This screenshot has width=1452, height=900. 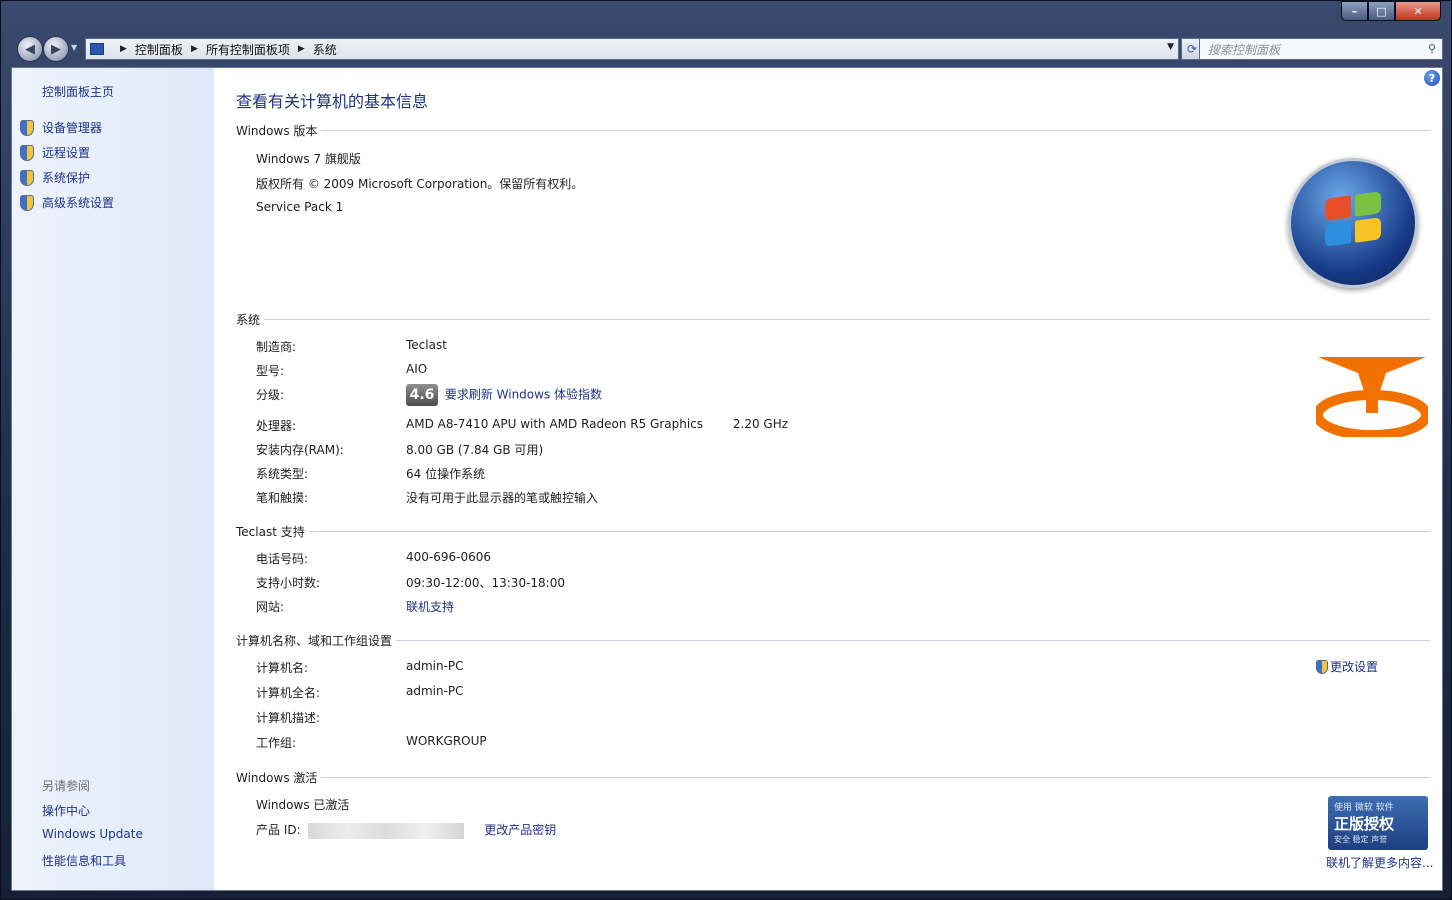 I want to click on genuine-line-2: 正版授权, so click(x=1364, y=824).